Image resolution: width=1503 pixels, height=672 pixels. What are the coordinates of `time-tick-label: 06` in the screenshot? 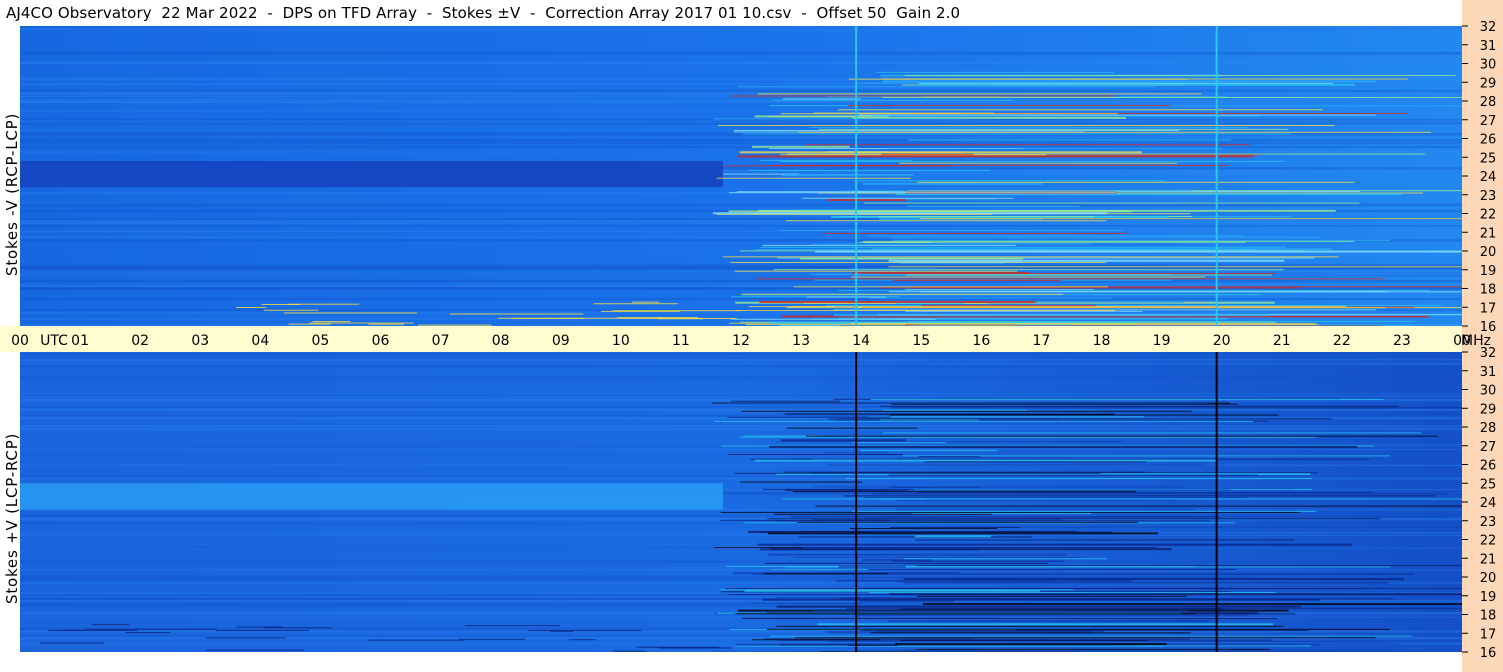 It's located at (381, 341).